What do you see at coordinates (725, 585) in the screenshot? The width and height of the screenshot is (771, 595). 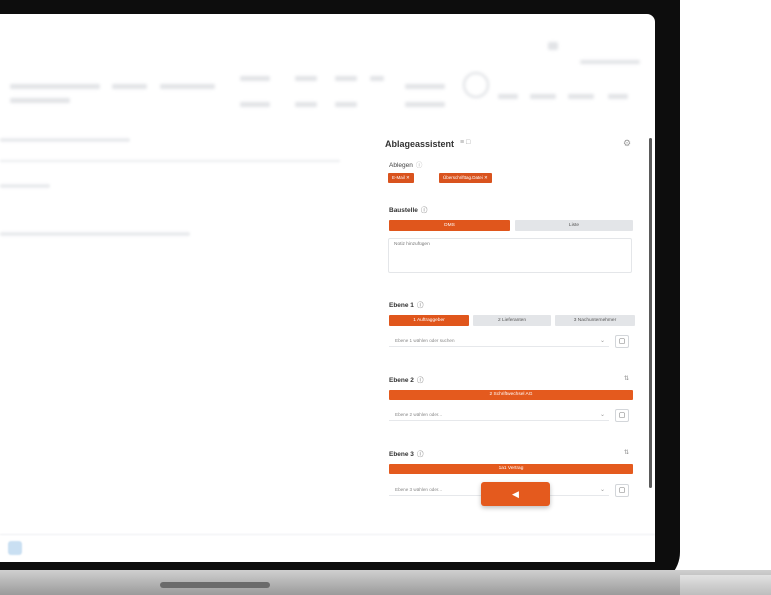 I see `laptop-base-edge` at bounding box center [725, 585].